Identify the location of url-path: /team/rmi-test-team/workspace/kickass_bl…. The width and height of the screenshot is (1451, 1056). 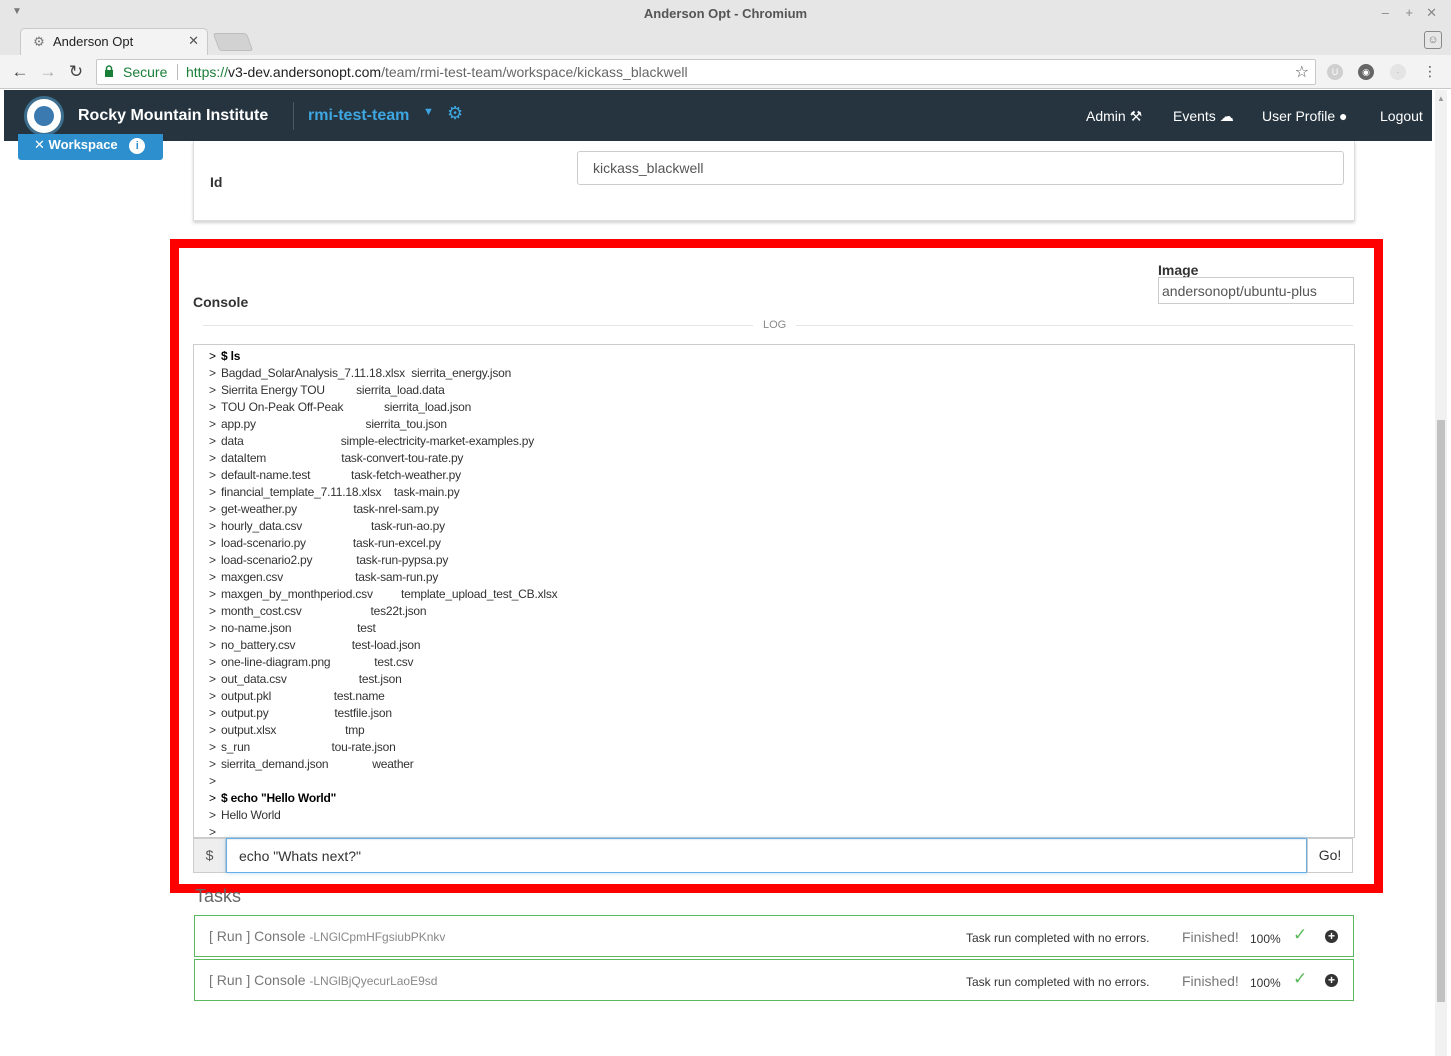
(534, 72).